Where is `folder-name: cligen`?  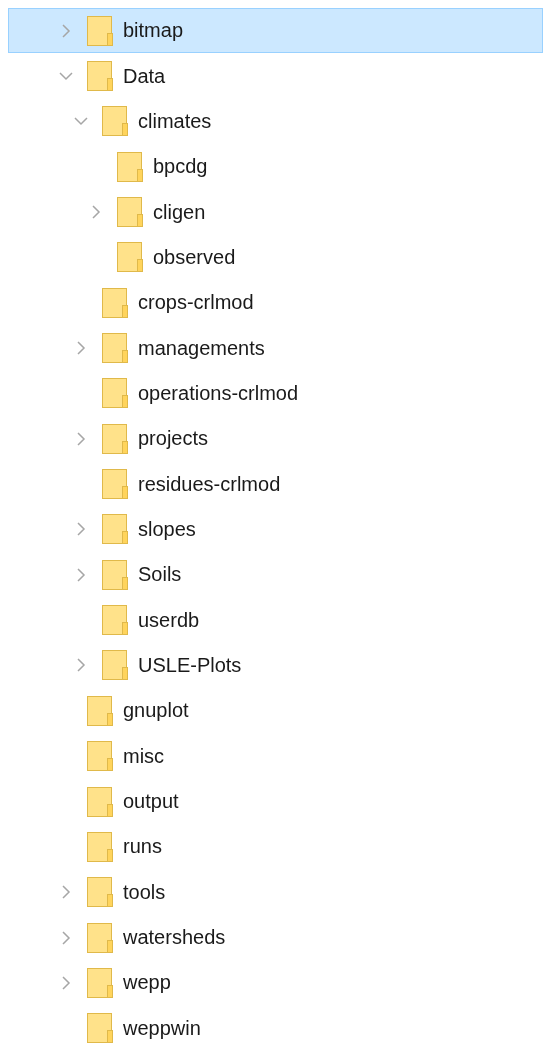
folder-name: cligen is located at coordinates (179, 212).